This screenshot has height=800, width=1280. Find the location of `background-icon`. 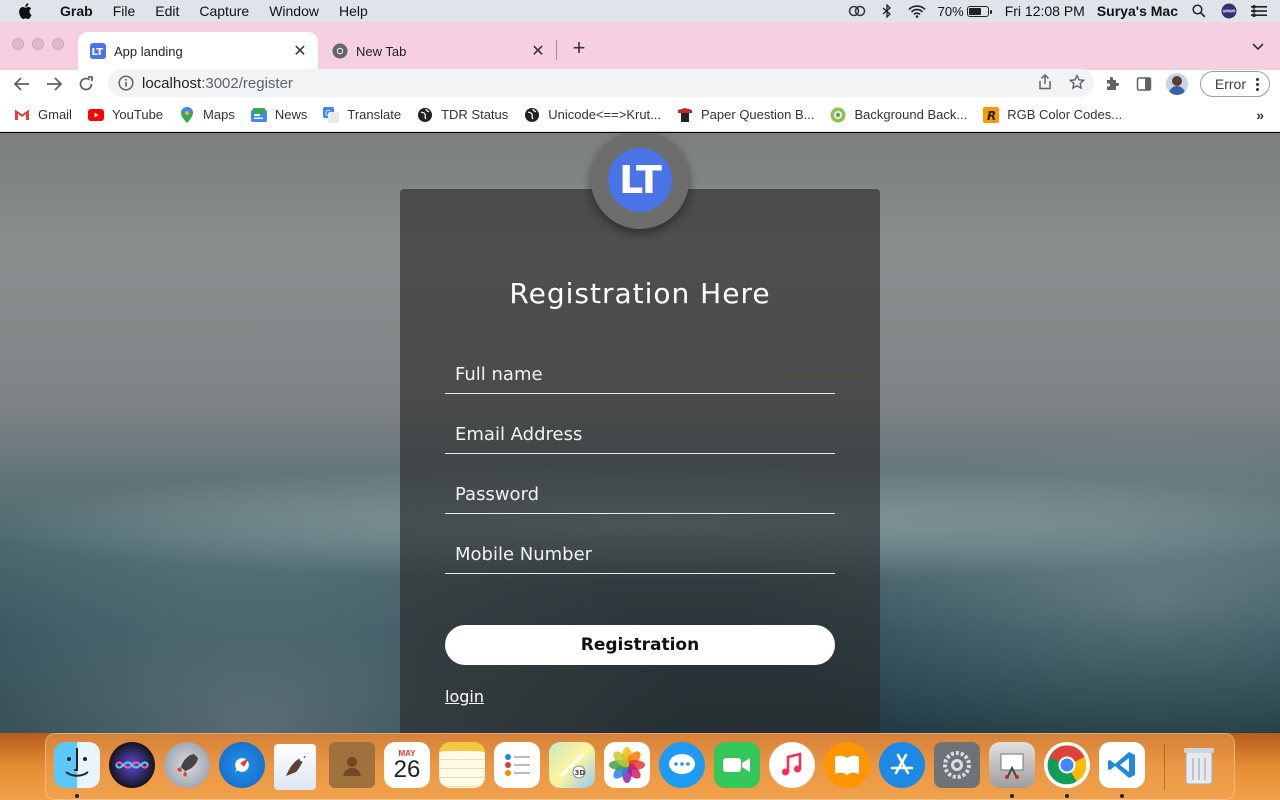

background-icon is located at coordinates (838, 115).